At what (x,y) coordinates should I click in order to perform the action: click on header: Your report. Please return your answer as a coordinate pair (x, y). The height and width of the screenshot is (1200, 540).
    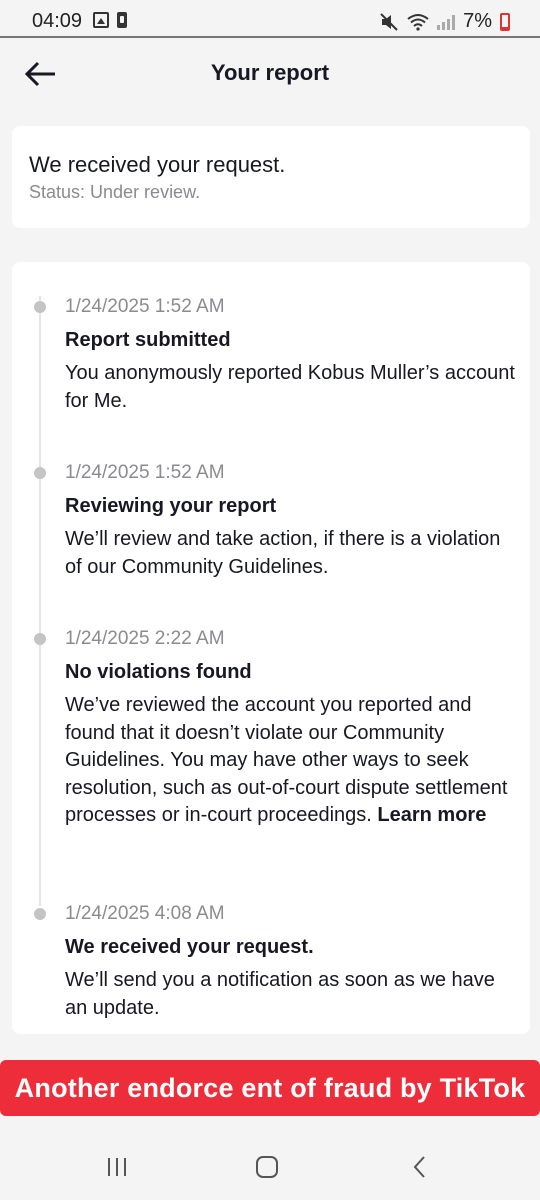
    Looking at the image, I should click on (270, 73).